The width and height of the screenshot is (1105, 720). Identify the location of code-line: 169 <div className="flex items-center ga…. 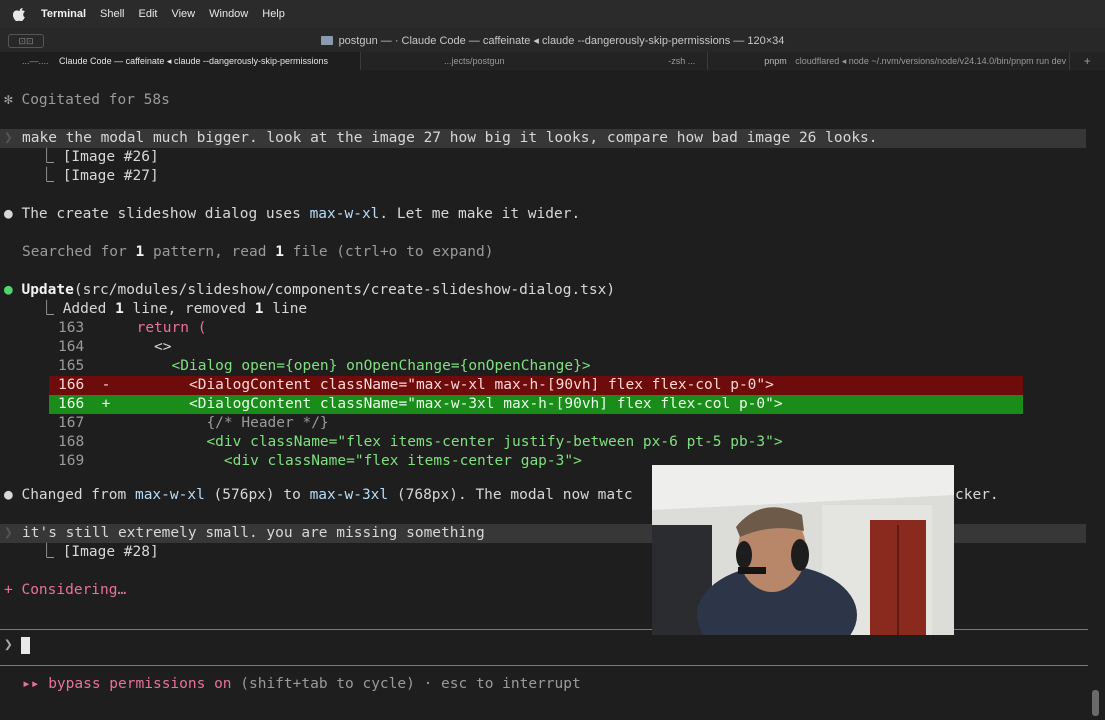
(320, 461).